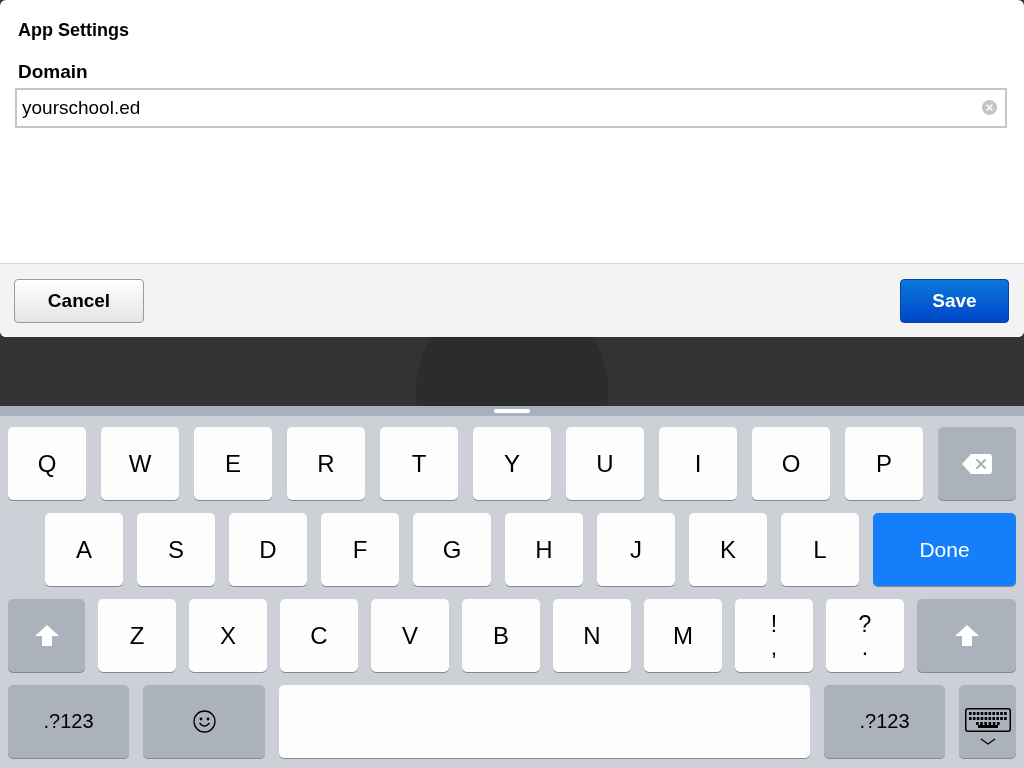 The height and width of the screenshot is (768, 1024). What do you see at coordinates (944, 549) in the screenshot?
I see `done-key: Done` at bounding box center [944, 549].